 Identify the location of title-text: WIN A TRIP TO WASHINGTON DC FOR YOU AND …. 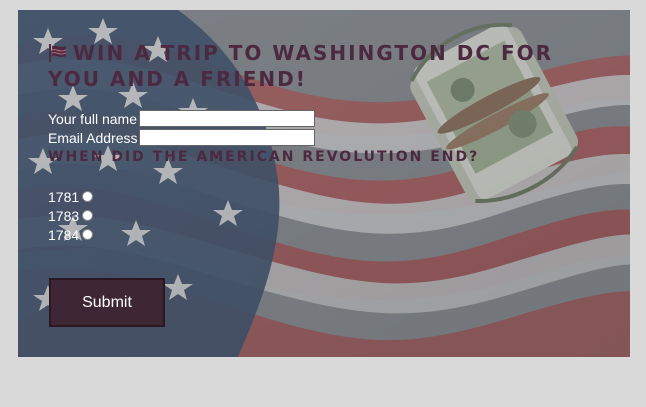
(301, 66).